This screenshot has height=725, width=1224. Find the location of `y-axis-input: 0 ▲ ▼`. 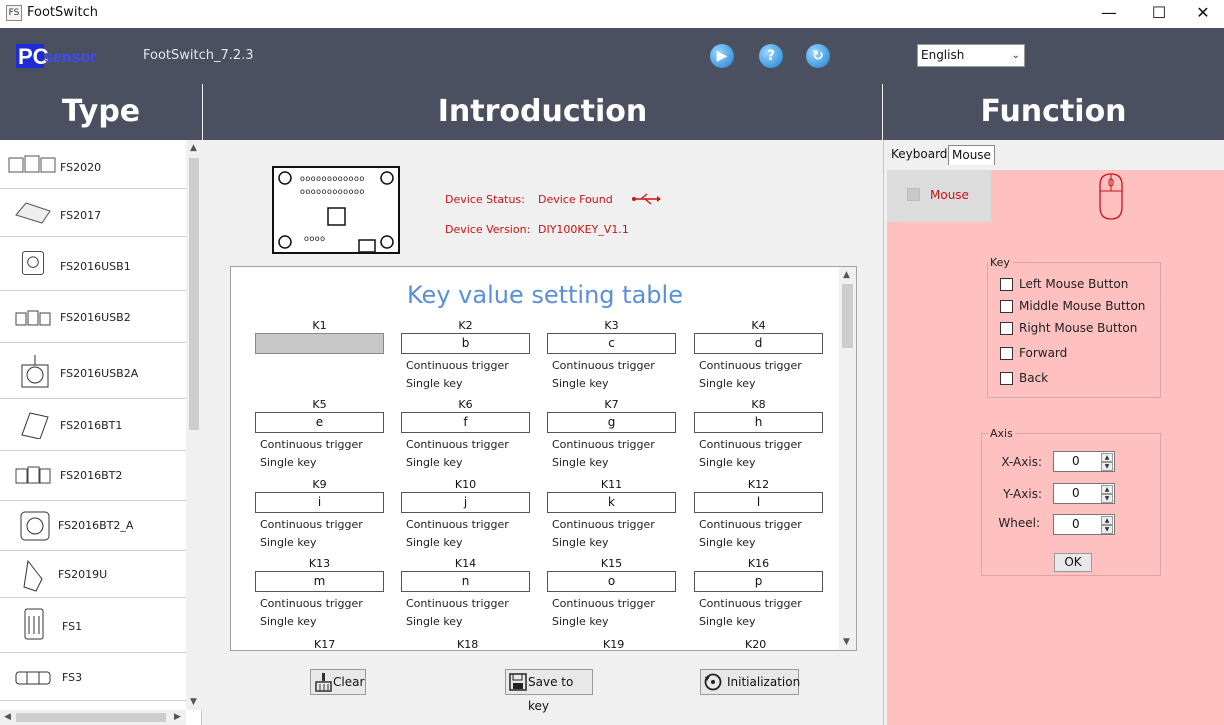

y-axis-input: 0 ▲ ▼ is located at coordinates (1084, 493).